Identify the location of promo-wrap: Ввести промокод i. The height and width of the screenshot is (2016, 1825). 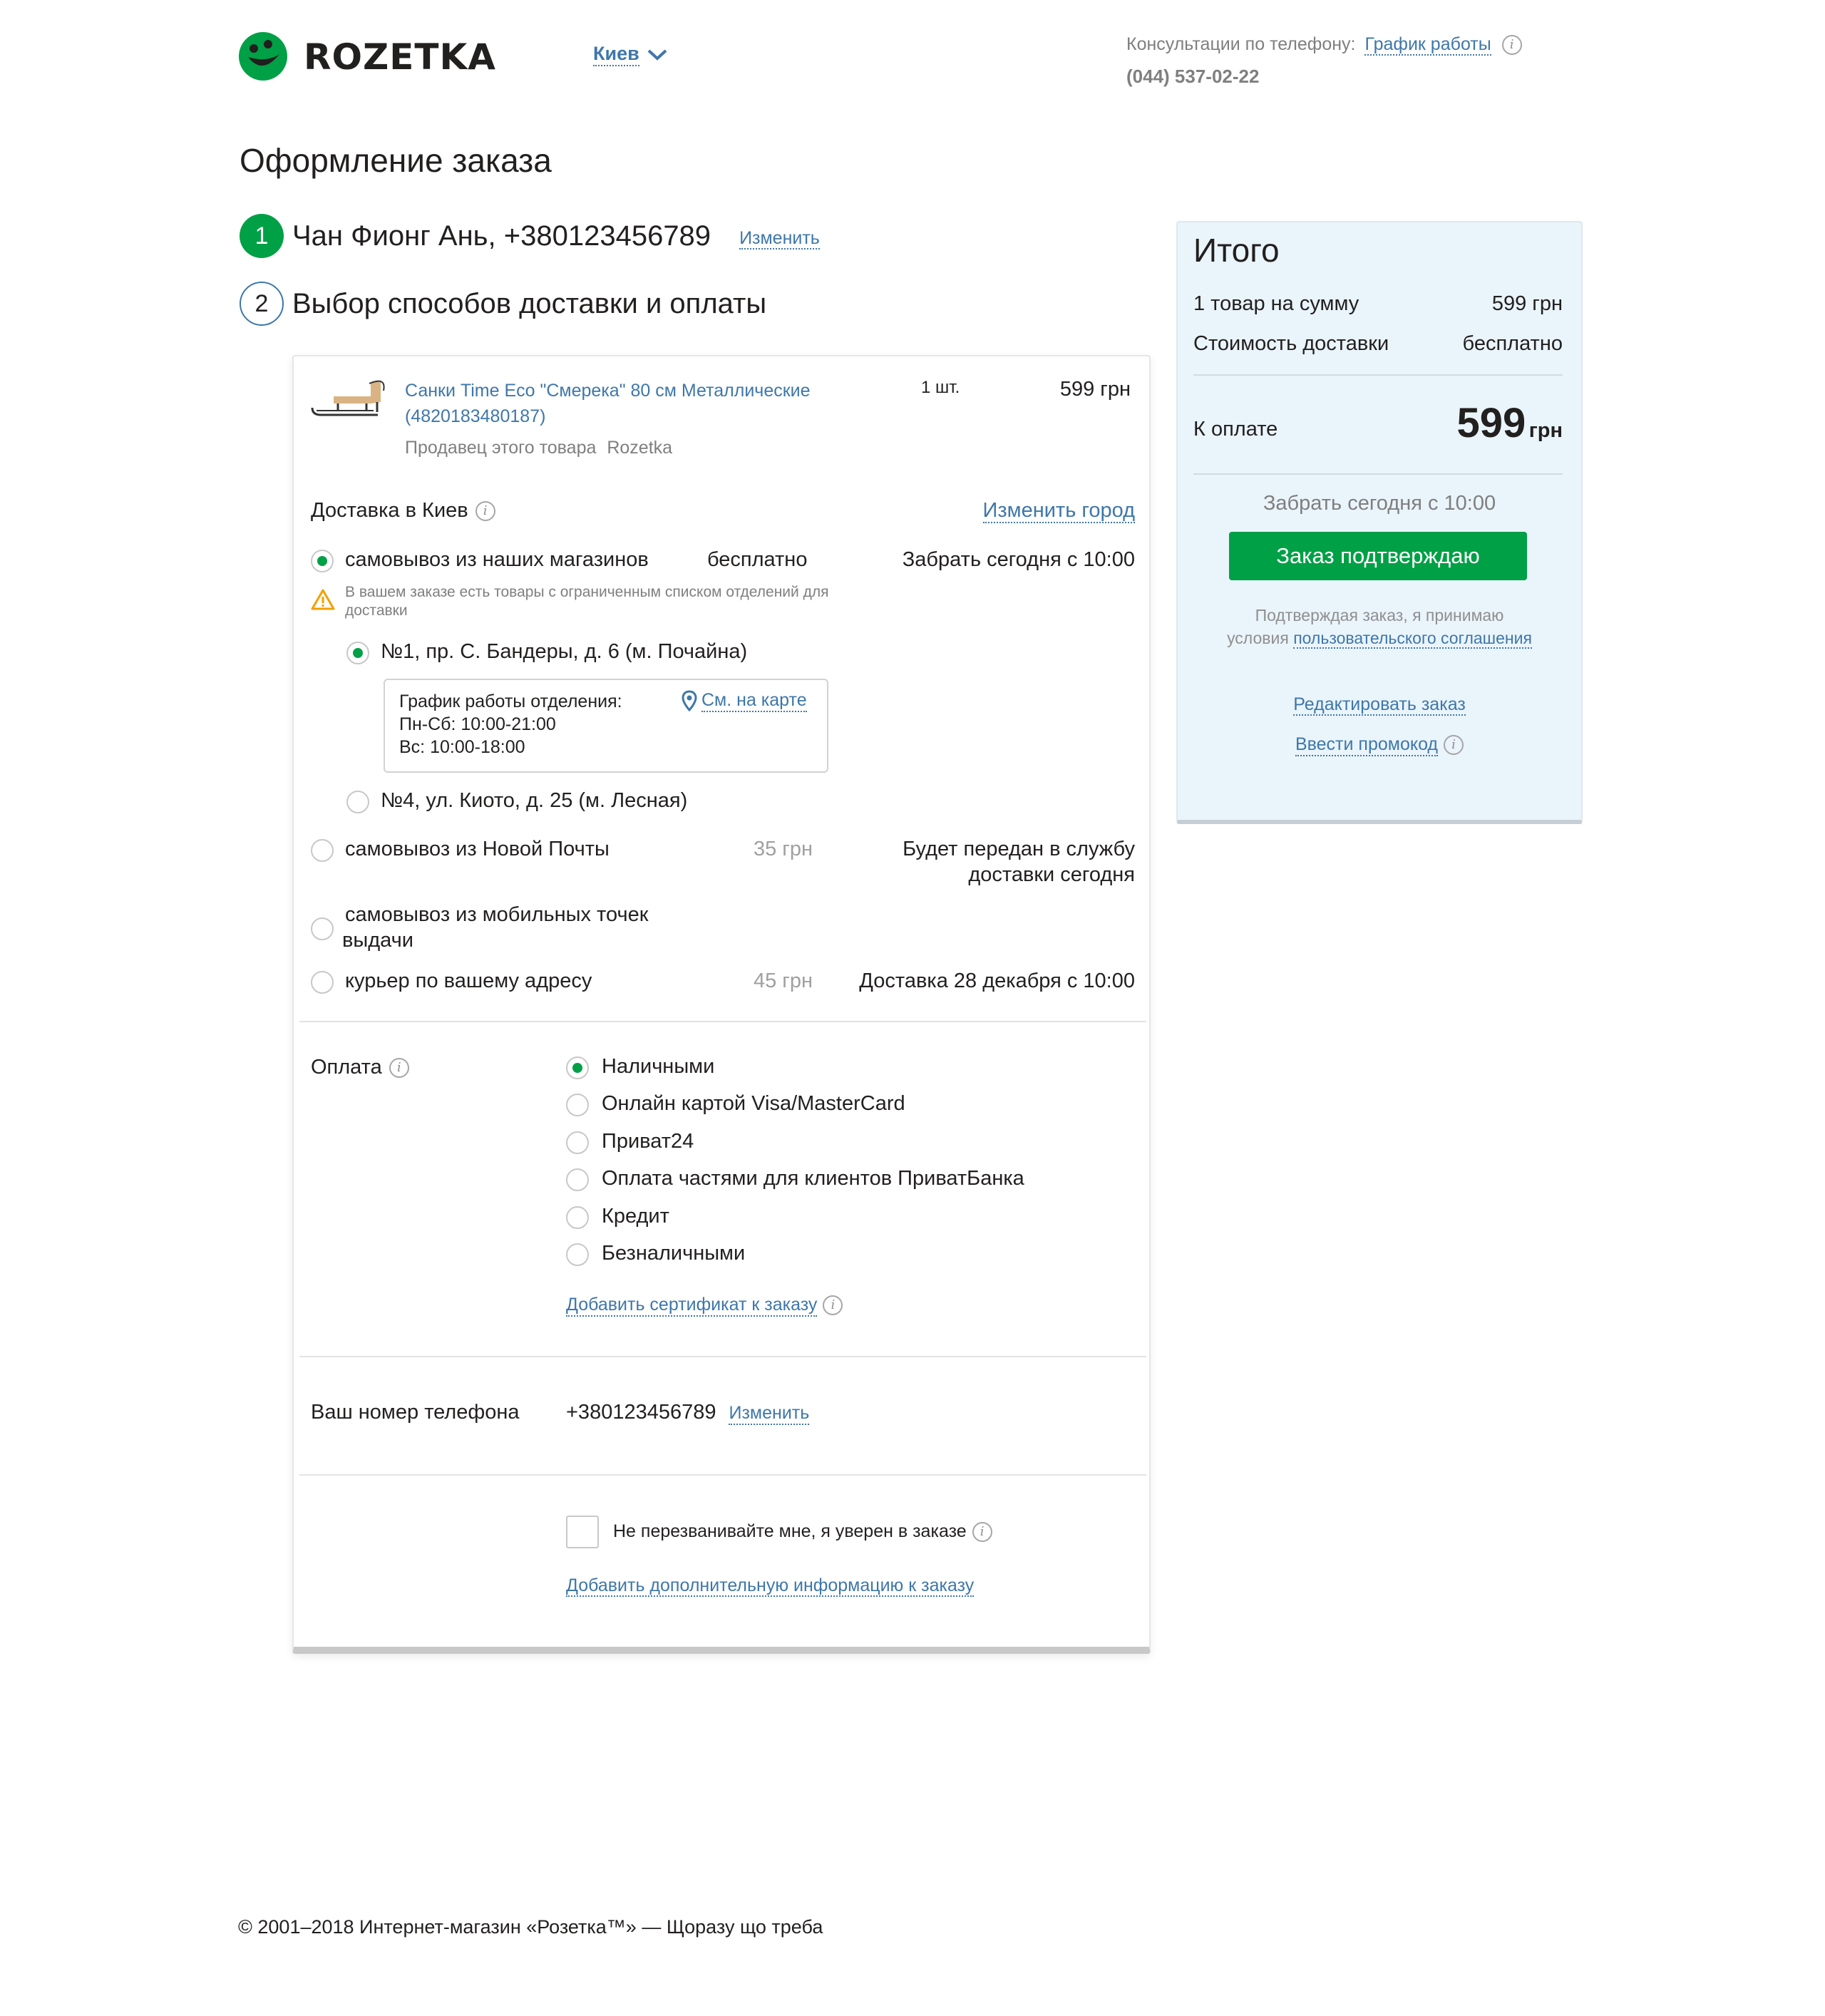
(1379, 745).